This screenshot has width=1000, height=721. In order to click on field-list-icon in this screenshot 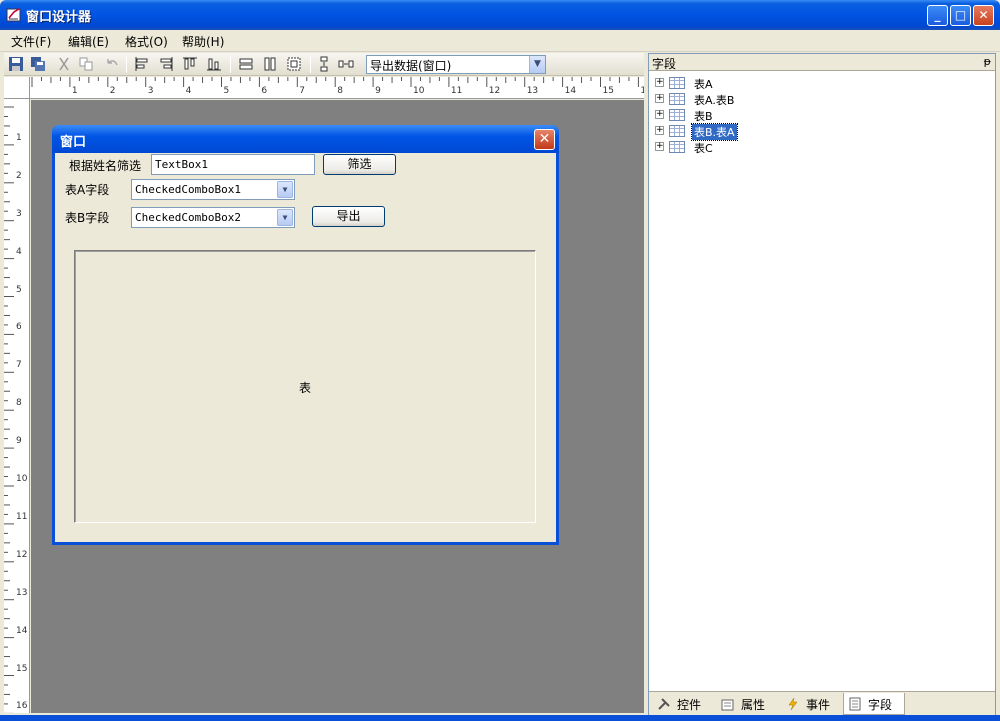, I will do `click(855, 704)`.